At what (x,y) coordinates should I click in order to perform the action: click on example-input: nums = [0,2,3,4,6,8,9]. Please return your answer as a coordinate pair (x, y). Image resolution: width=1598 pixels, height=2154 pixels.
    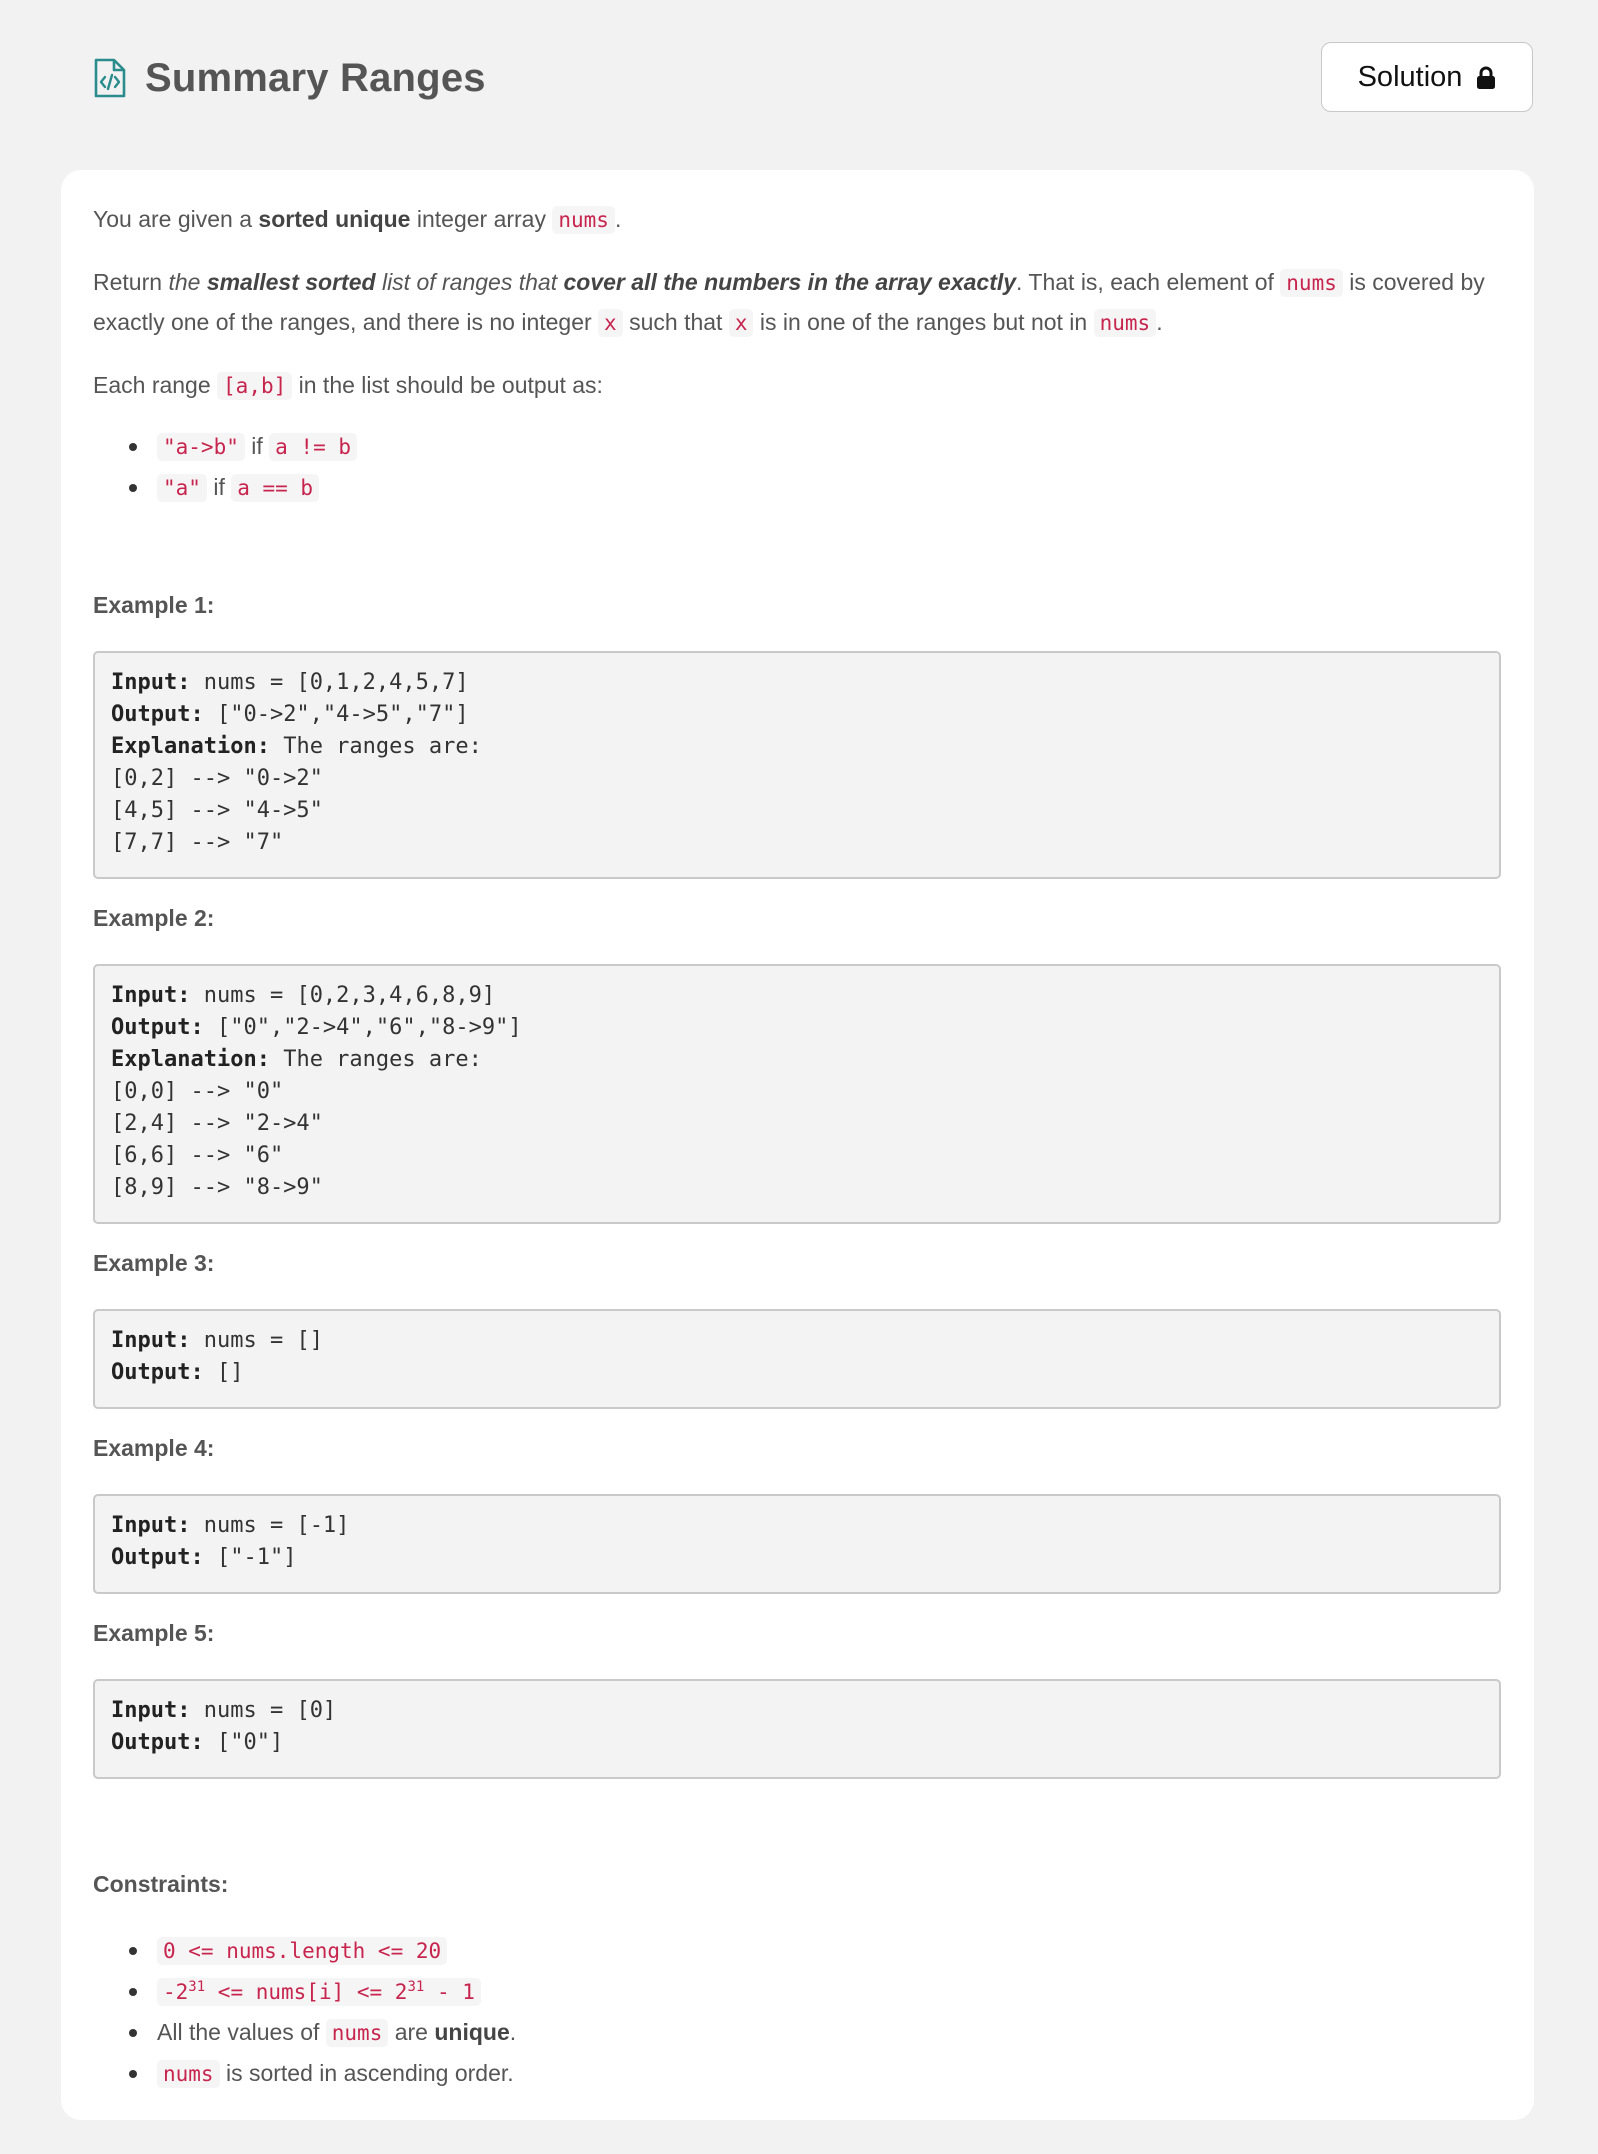
    Looking at the image, I should click on (343, 995).